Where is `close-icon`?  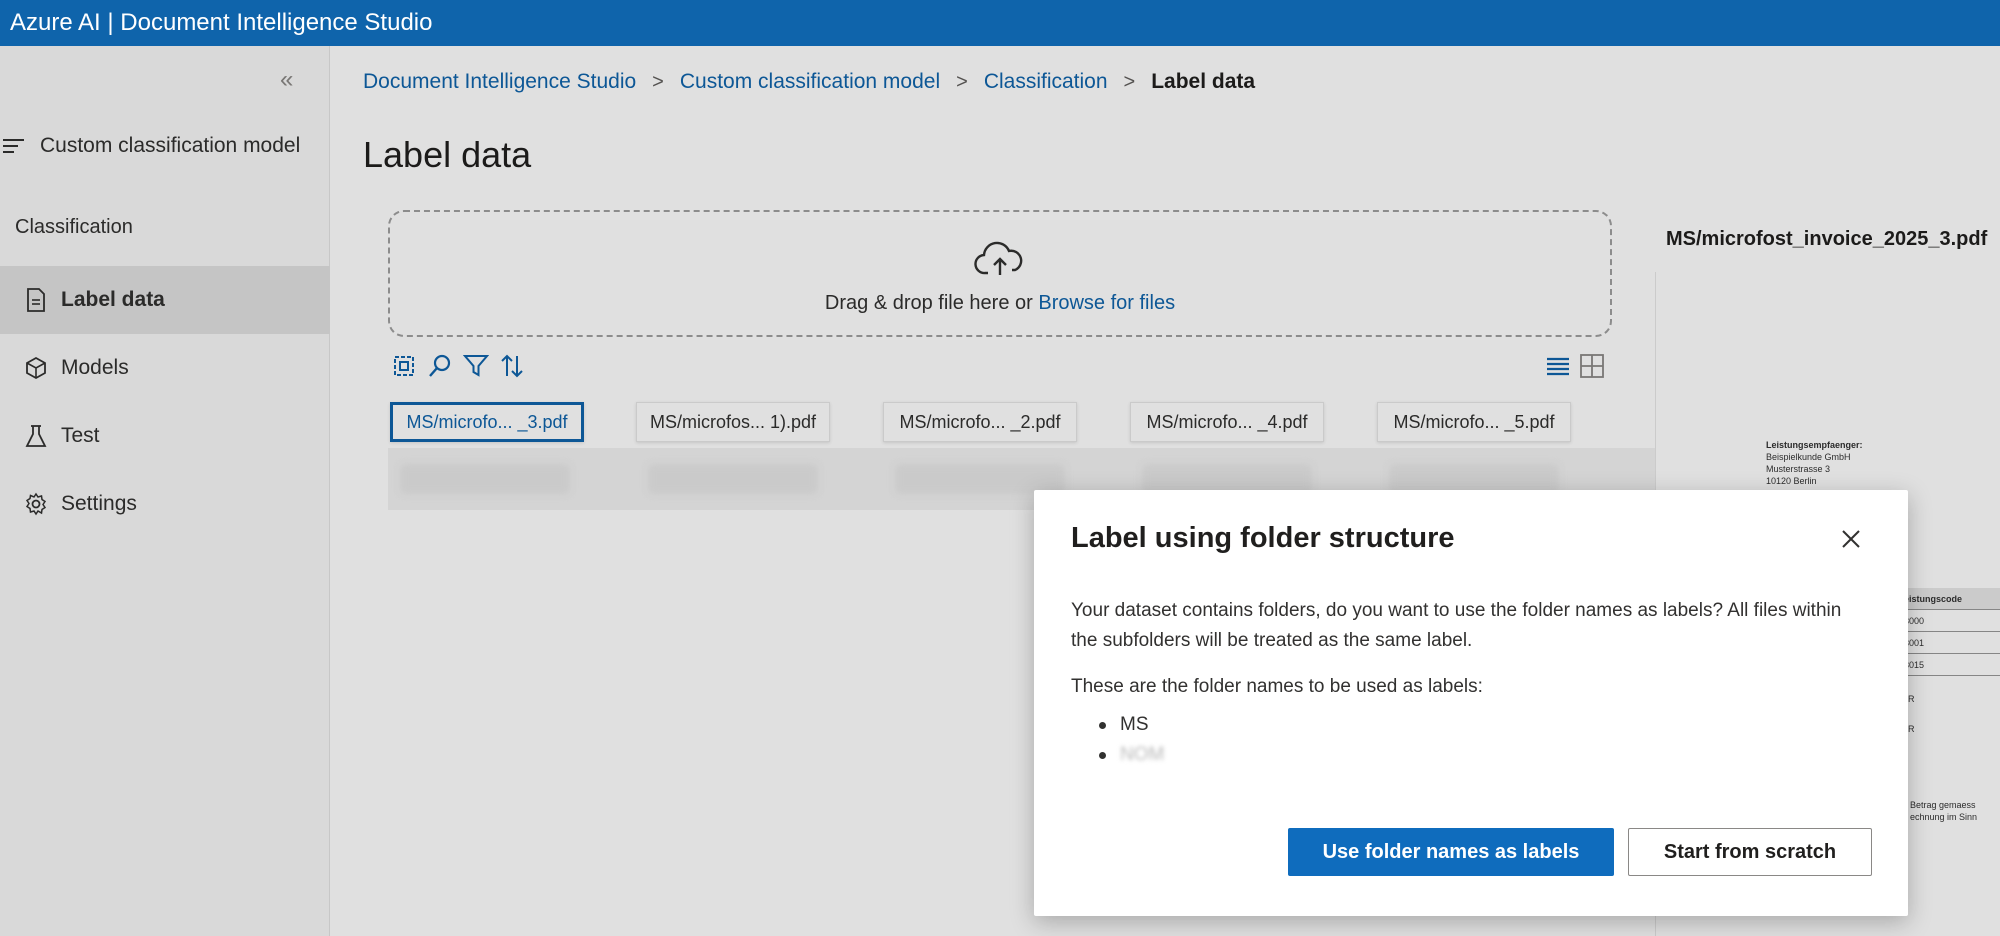 close-icon is located at coordinates (1851, 539).